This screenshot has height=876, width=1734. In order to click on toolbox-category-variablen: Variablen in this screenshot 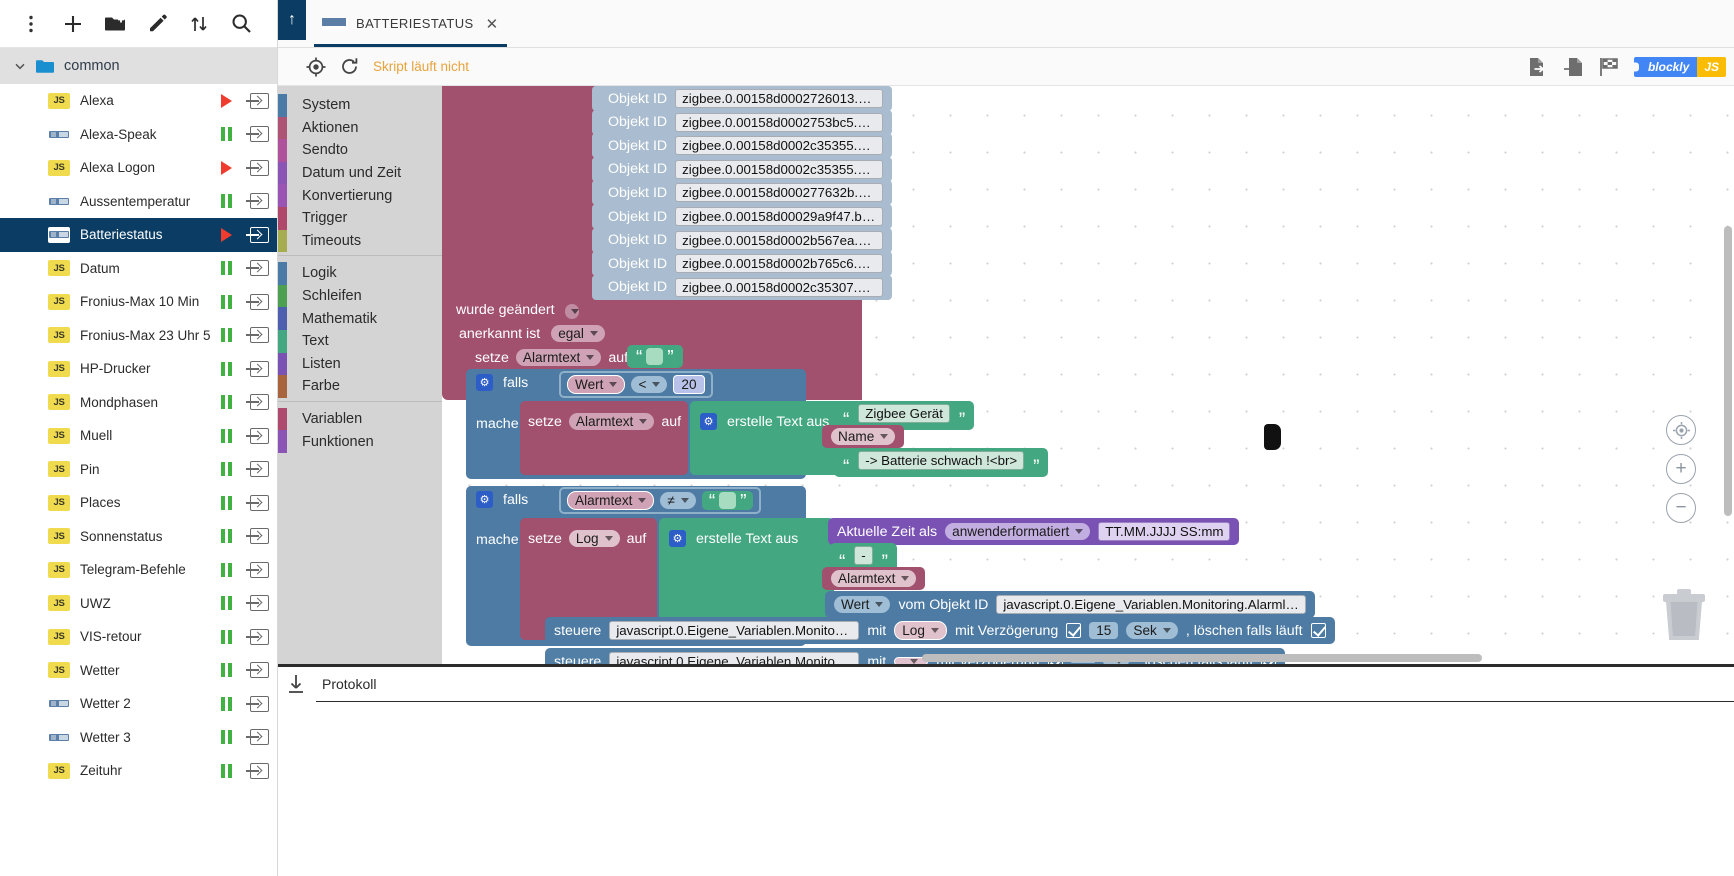, I will do `click(360, 419)`.